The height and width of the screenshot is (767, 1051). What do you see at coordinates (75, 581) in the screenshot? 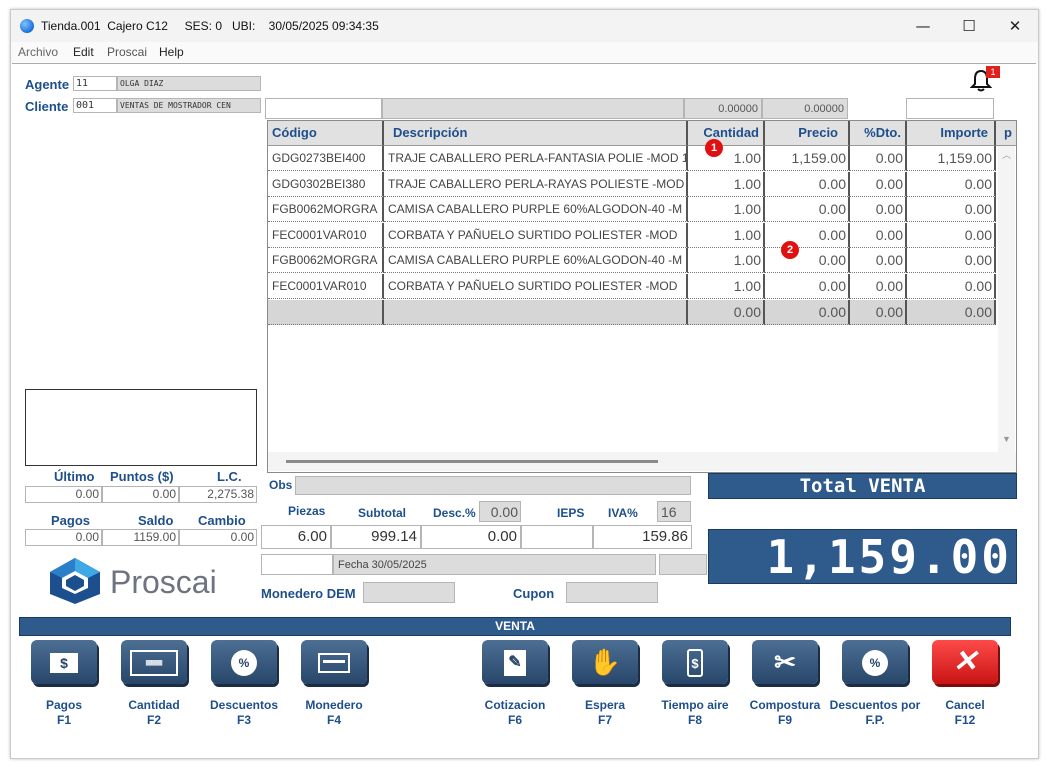
I see `proscai-logo` at bounding box center [75, 581].